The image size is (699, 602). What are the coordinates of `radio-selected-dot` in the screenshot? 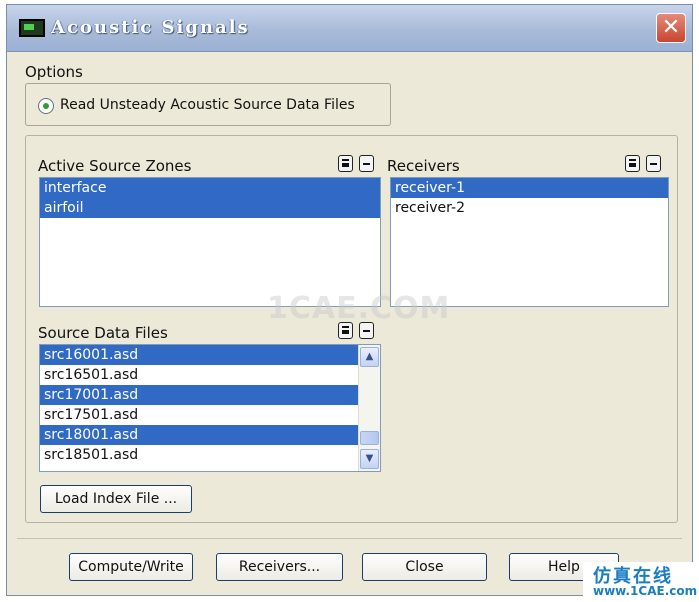 It's located at (46, 106).